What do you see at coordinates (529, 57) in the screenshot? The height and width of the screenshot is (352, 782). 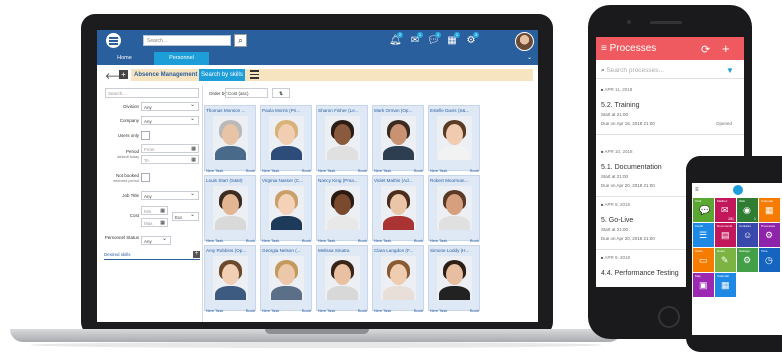 I see `chevron-down-icon: ⌄` at bounding box center [529, 57].